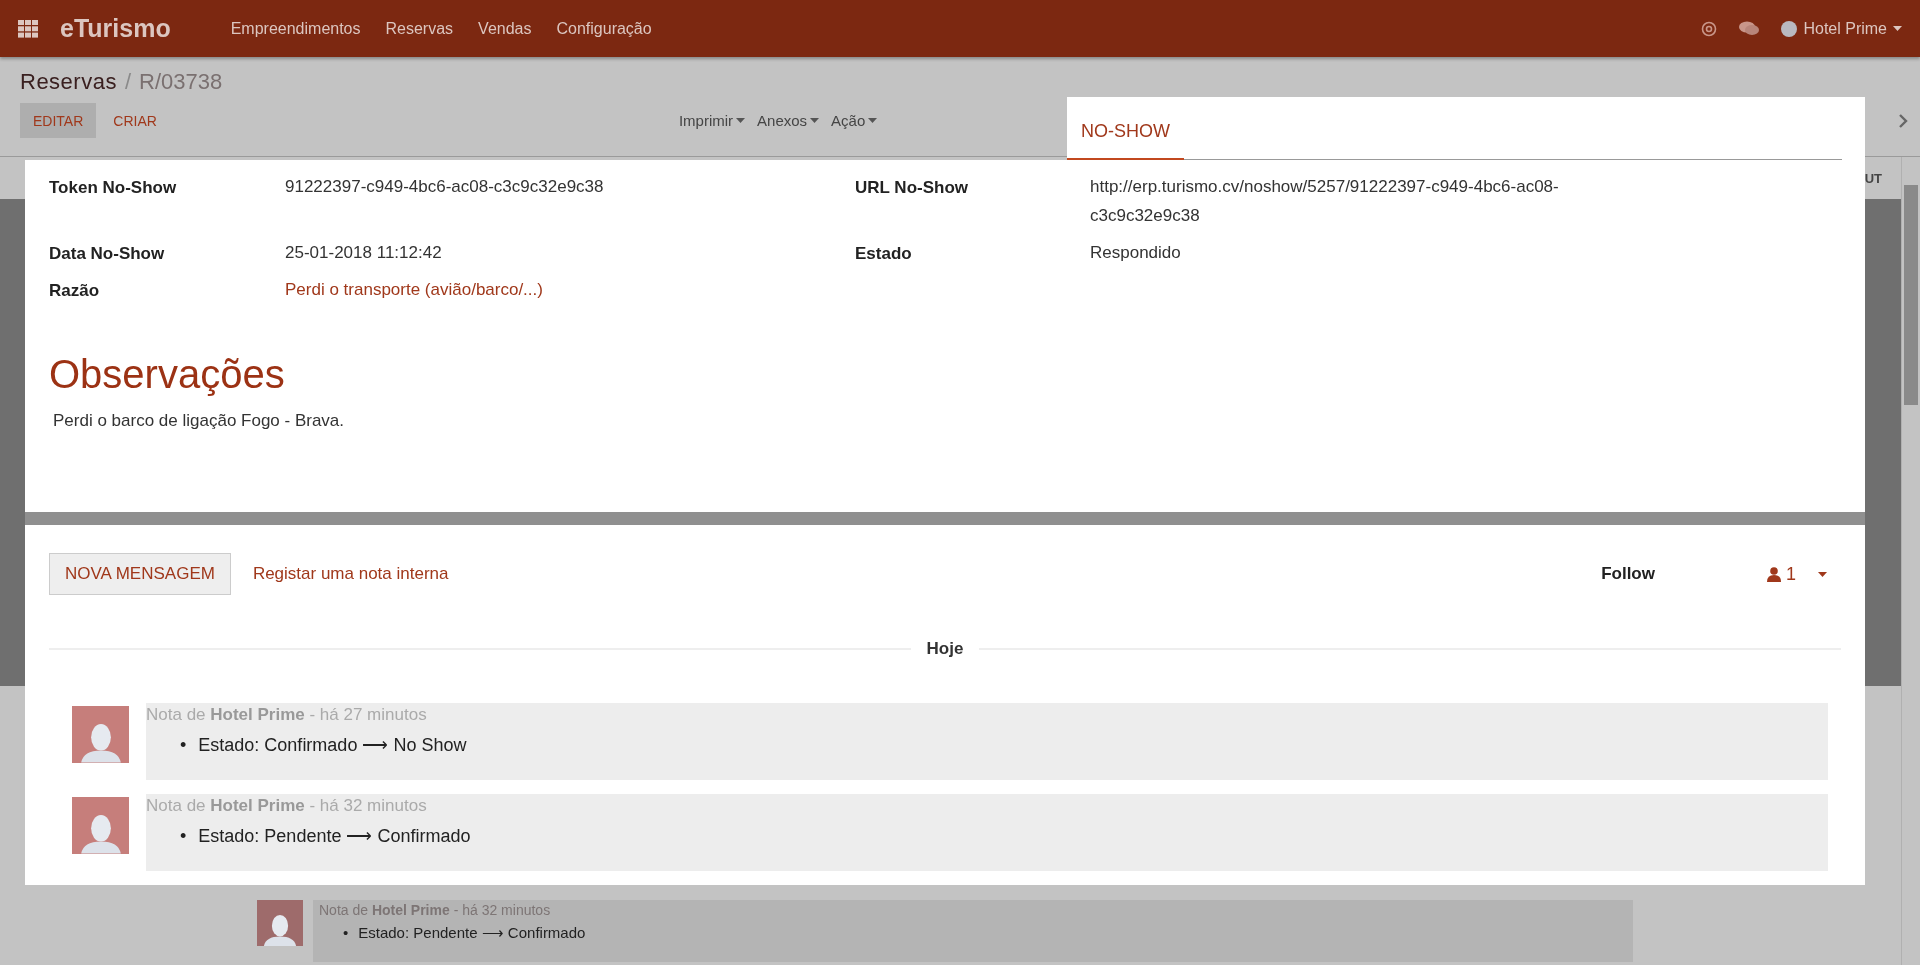 The image size is (1920, 965). What do you see at coordinates (1325, 201) in the screenshot?
I see `field-value: http://erp.turismo.cv/noshow/5257/91222397-c949-4bc6-ac08-c3c9c32e9c38` at bounding box center [1325, 201].